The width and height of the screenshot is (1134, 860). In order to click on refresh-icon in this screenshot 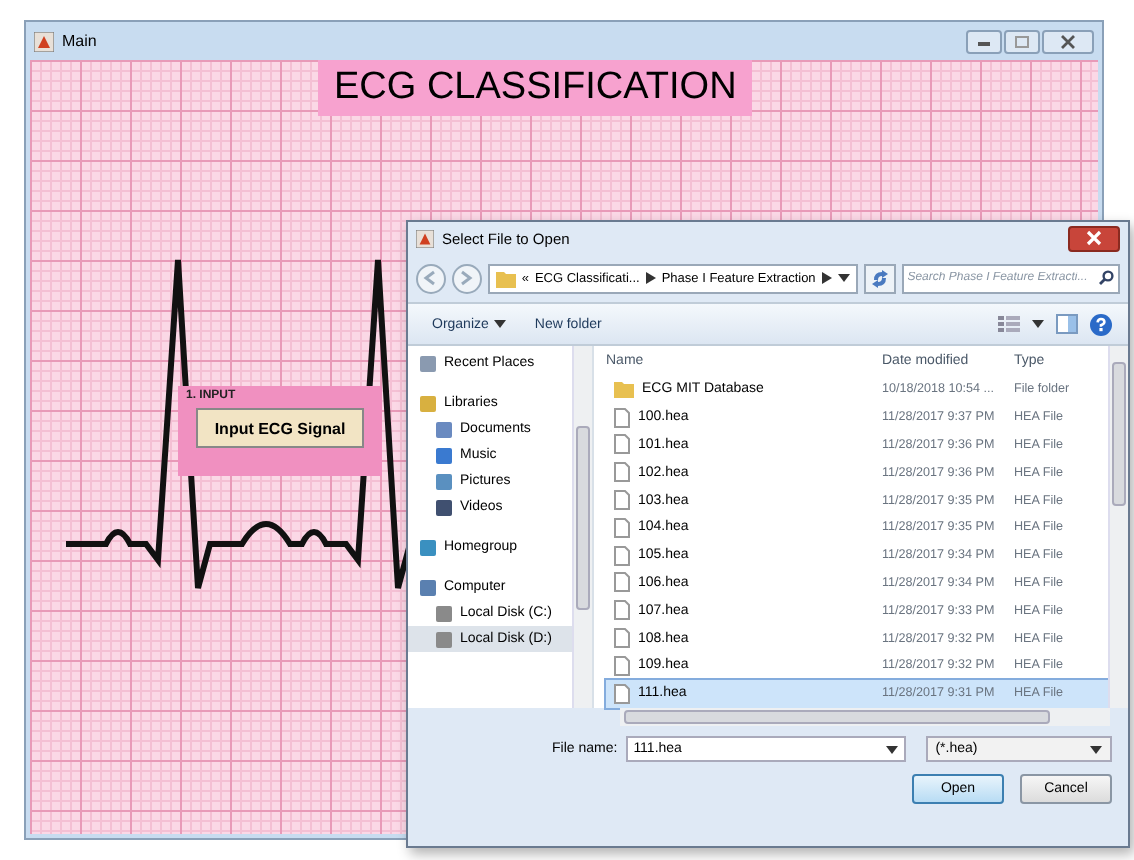, I will do `click(879, 278)`.